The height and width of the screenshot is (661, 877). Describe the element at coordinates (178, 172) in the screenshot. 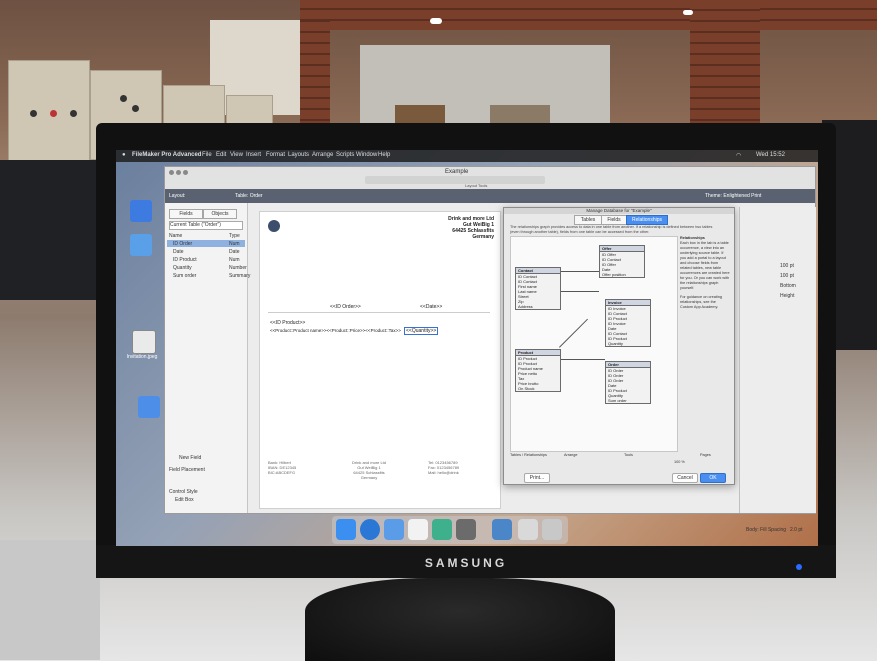

I see `minimize-button` at that location.